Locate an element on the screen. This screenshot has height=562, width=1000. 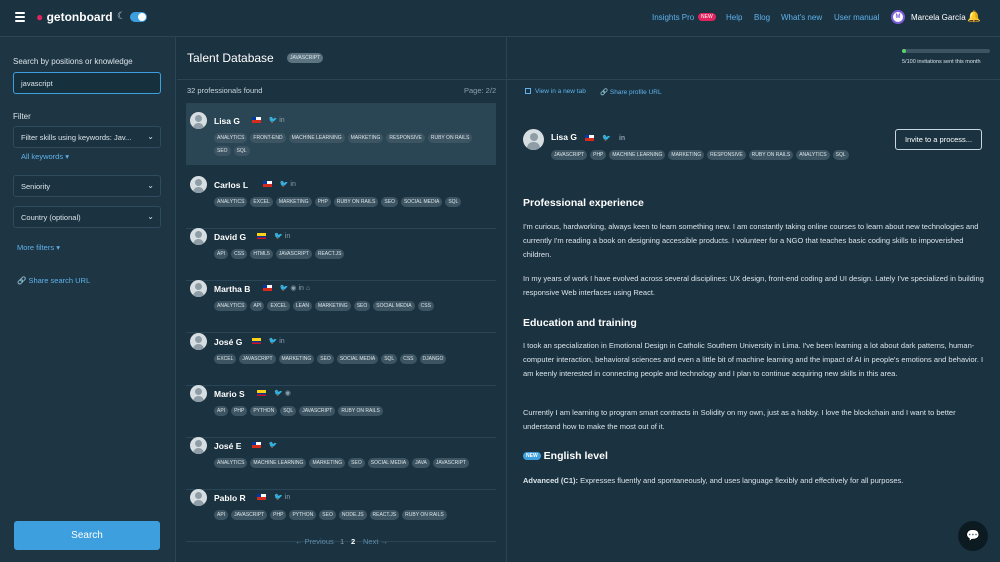
skill-tag: PYTHON is located at coordinates (264, 411).